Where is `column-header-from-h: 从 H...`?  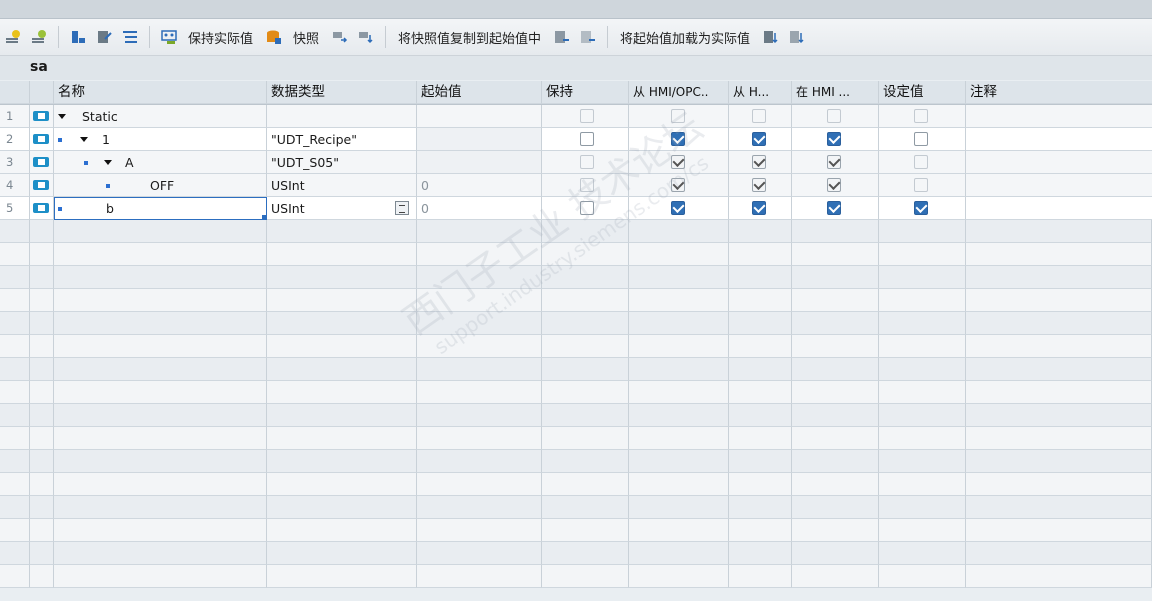
column-header-from-h: 从 H... is located at coordinates (760, 92).